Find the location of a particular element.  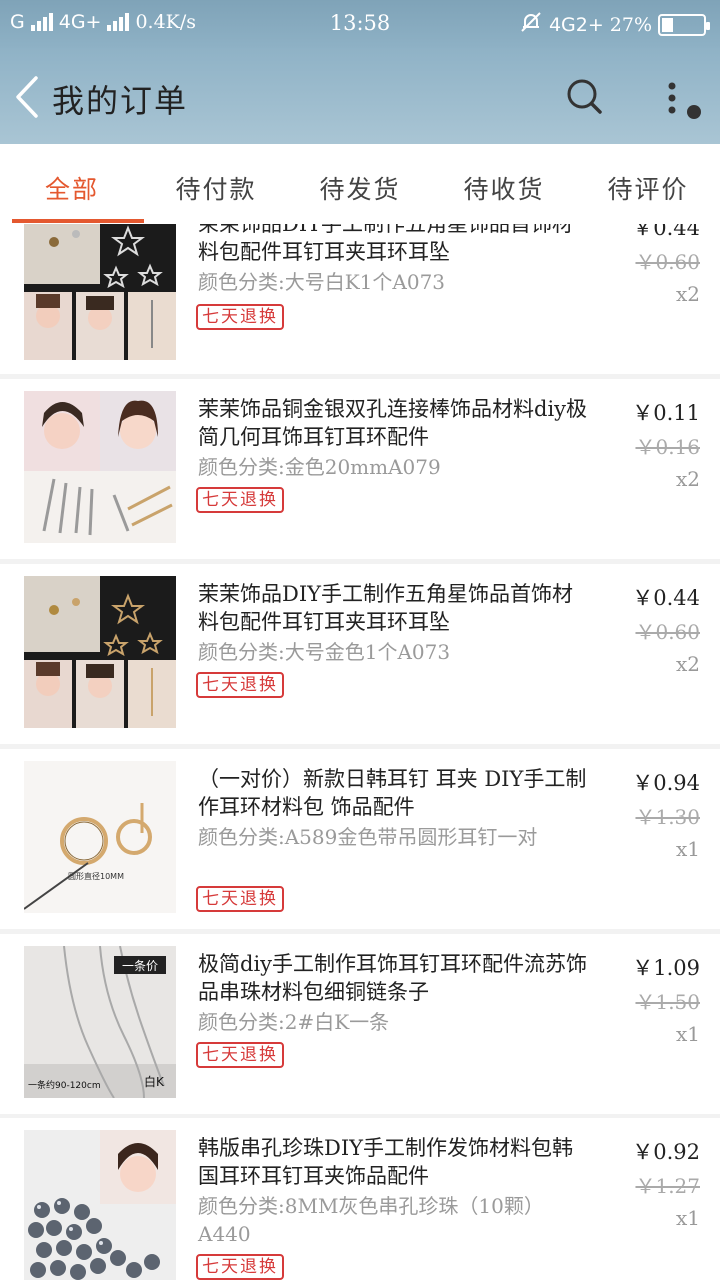

back-arrow-icon is located at coordinates (27, 97).